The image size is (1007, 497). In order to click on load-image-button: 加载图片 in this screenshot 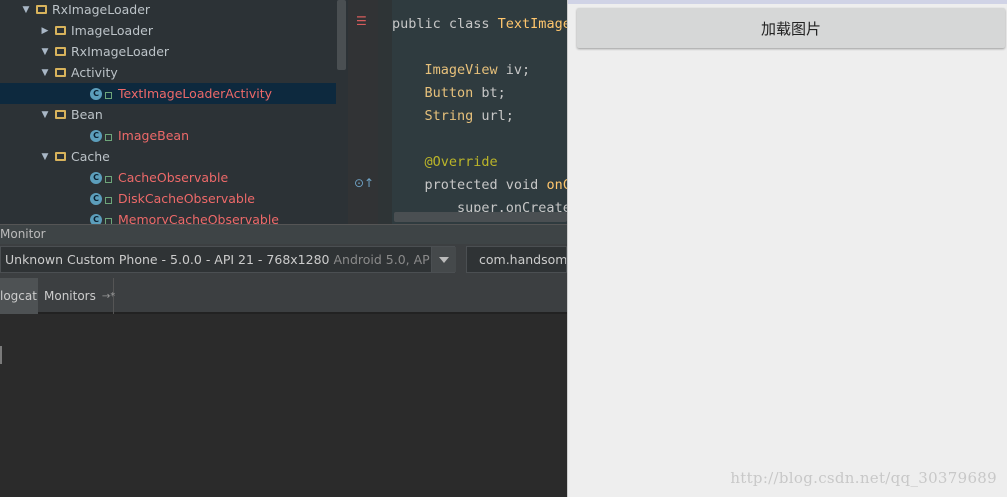, I will do `click(791, 28)`.